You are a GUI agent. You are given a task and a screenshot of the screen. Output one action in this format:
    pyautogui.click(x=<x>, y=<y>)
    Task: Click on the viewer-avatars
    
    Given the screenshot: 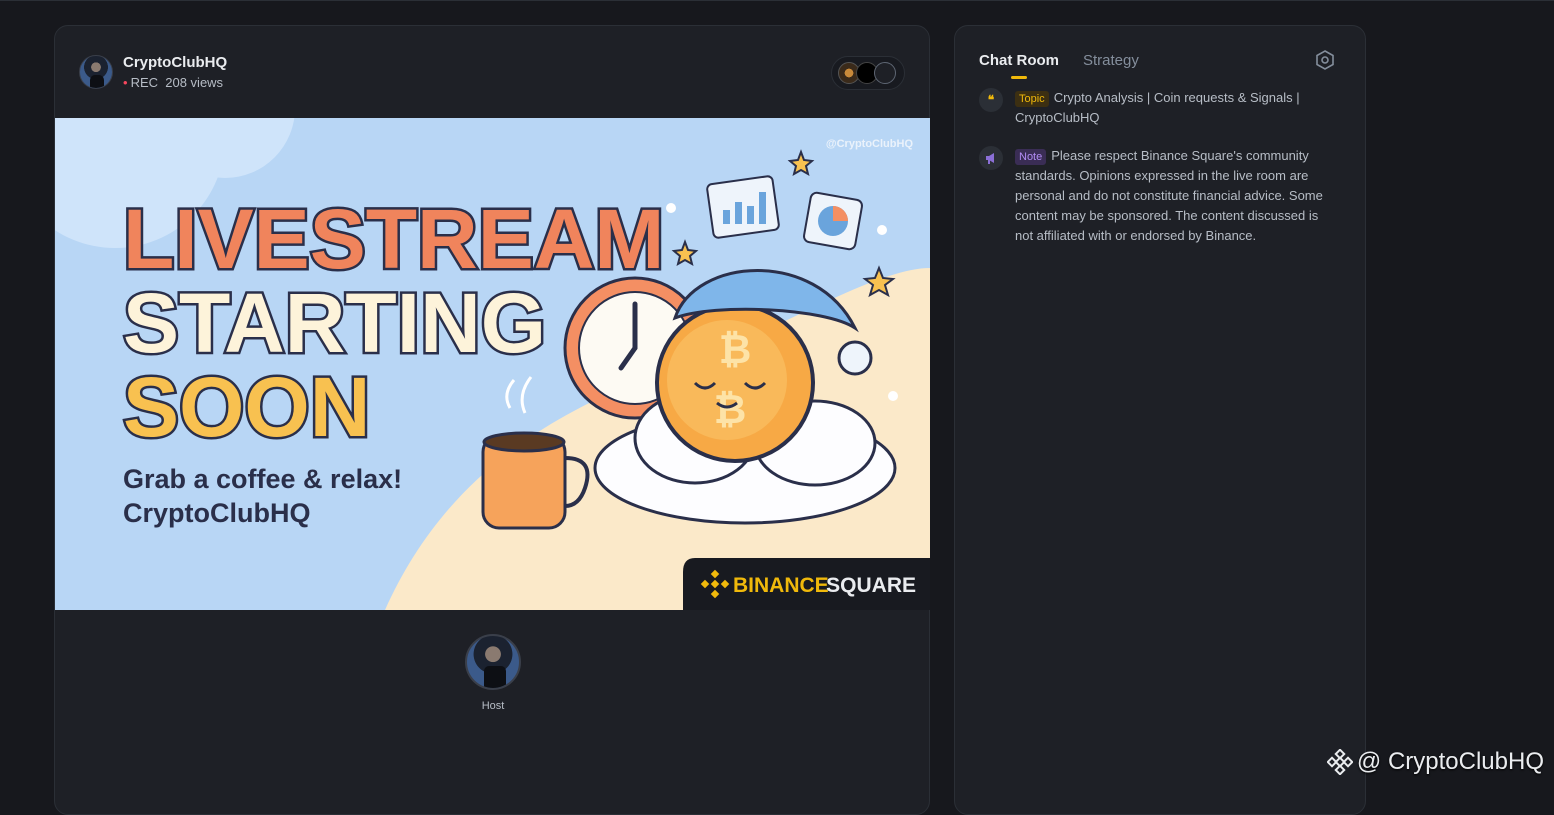 What is the action you would take?
    pyautogui.click(x=868, y=73)
    